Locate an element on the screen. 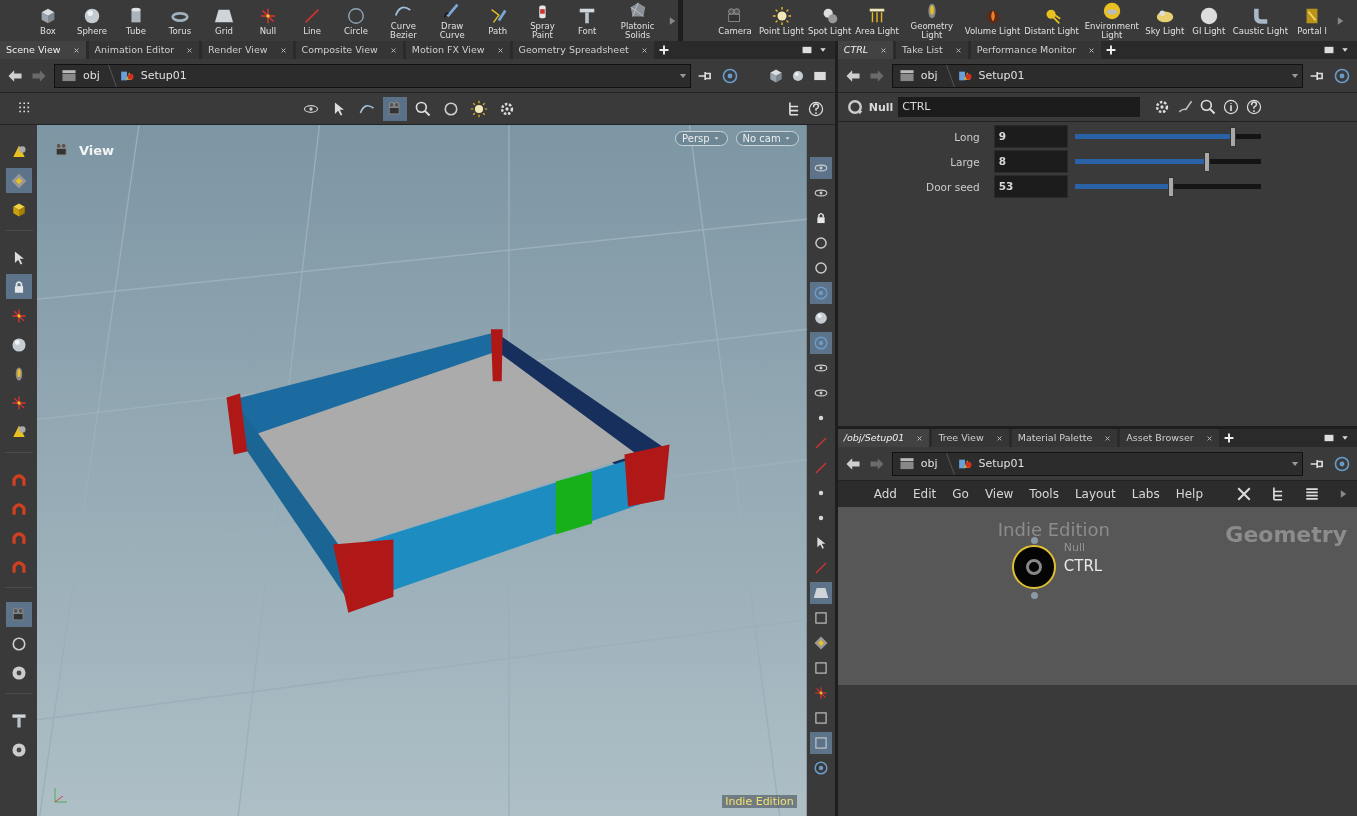 The width and height of the screenshot is (1357, 816). shelf-tool: Draw Curve is located at coordinates (452, 20).